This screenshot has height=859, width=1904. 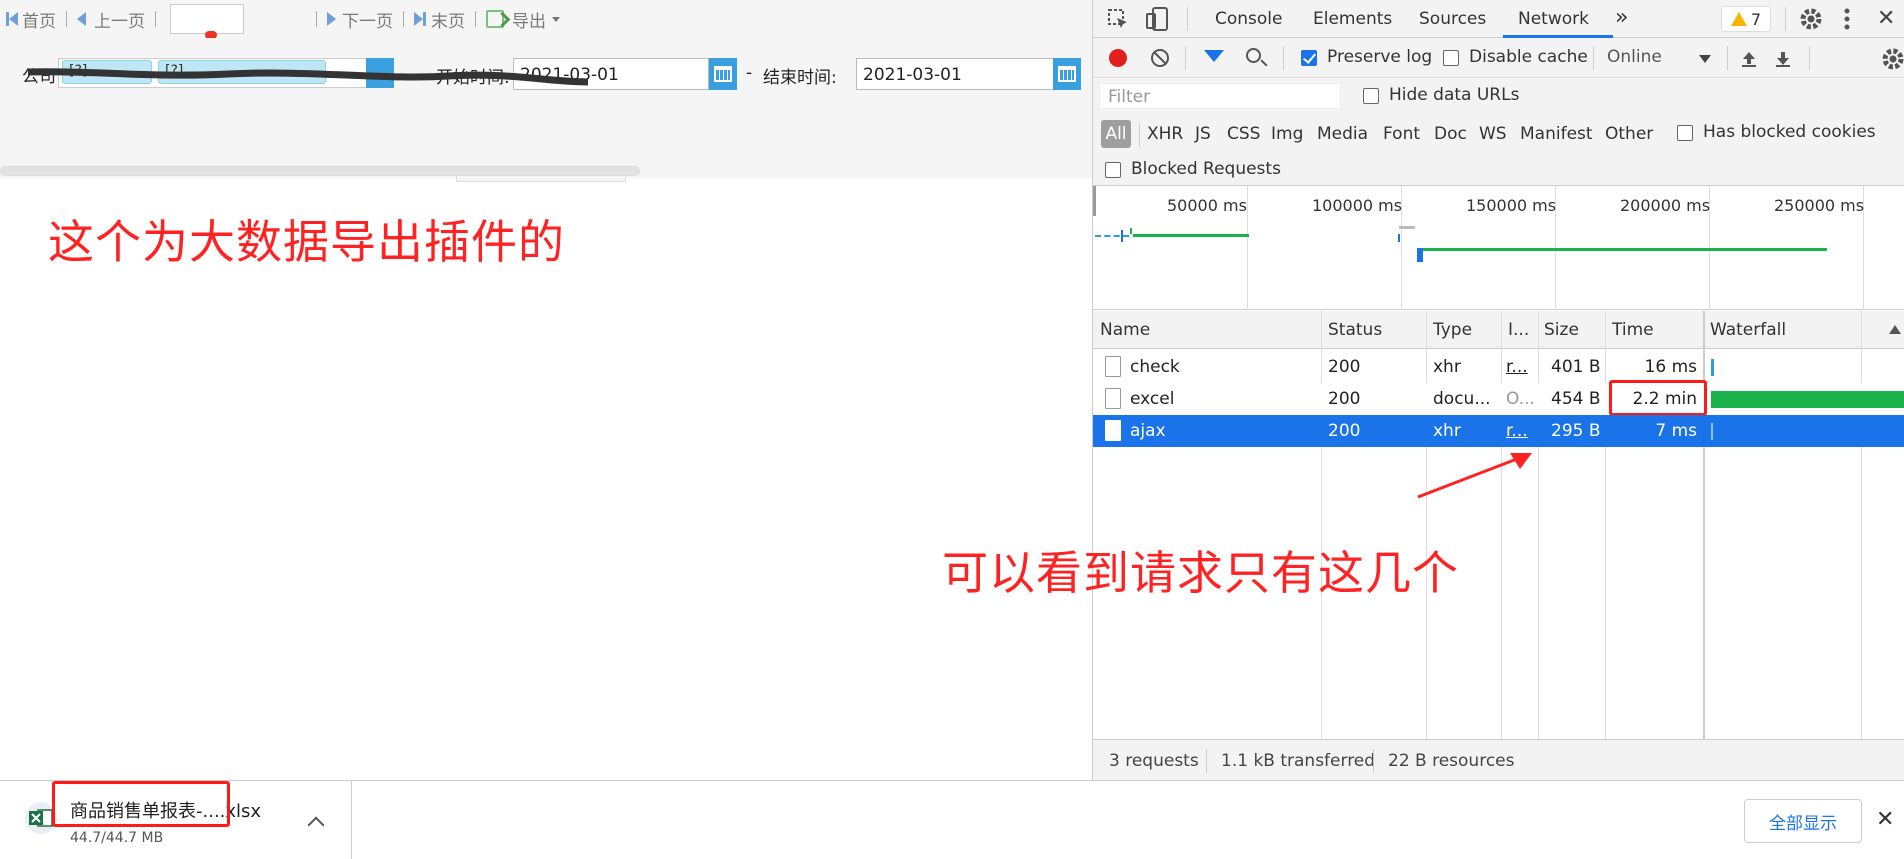 What do you see at coordinates (1556, 134) in the screenshot?
I see `type-filter-manifest: Manifest` at bounding box center [1556, 134].